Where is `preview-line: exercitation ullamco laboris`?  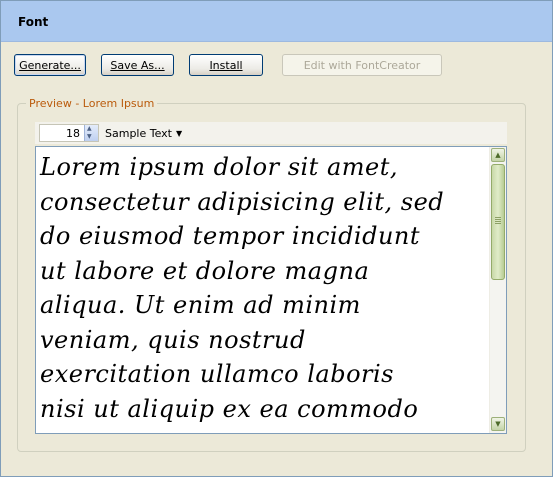
preview-line: exercitation ullamco laboris is located at coordinates (217, 374).